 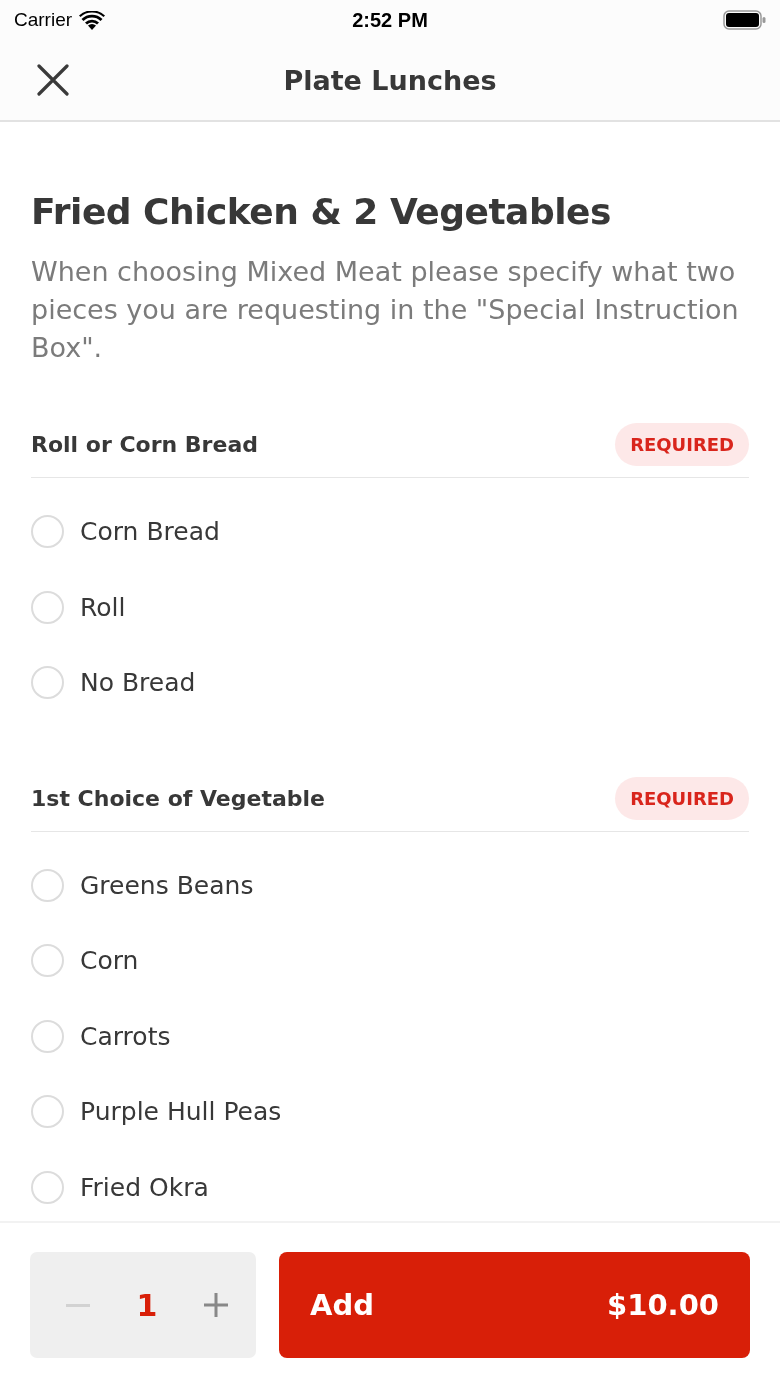 I want to click on battery-icon, so click(x=744, y=20).